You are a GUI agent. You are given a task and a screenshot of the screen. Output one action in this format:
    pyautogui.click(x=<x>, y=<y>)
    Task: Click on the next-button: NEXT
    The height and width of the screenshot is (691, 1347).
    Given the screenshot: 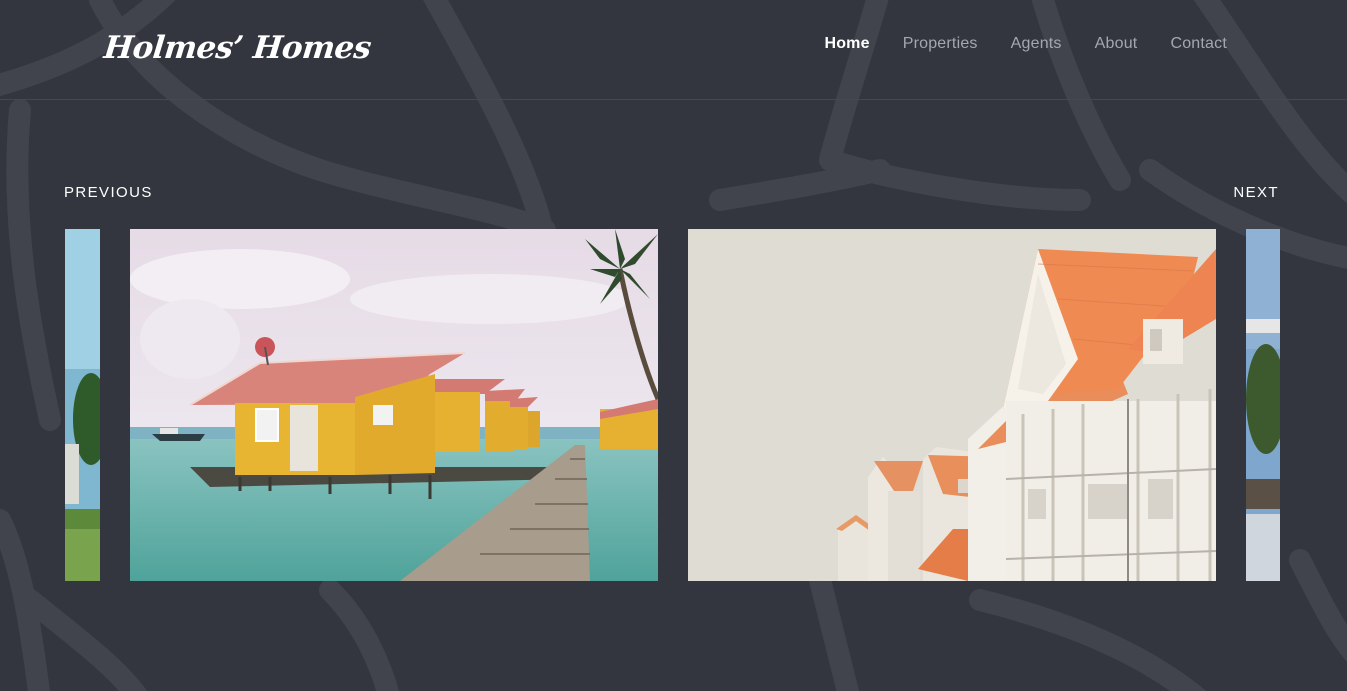 What is the action you would take?
    pyautogui.click(x=1256, y=192)
    